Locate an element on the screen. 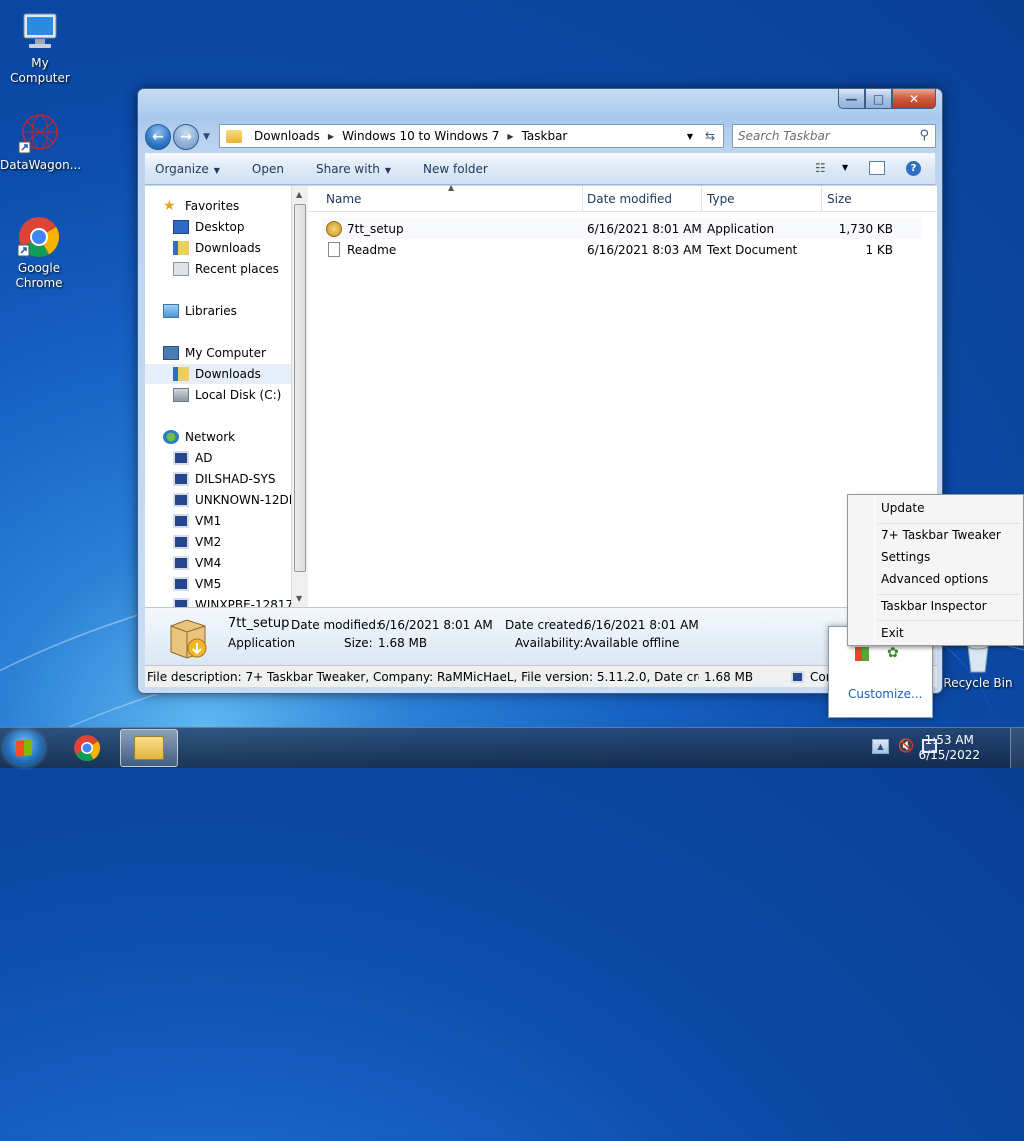  star-icon: ★ is located at coordinates (169, 206).